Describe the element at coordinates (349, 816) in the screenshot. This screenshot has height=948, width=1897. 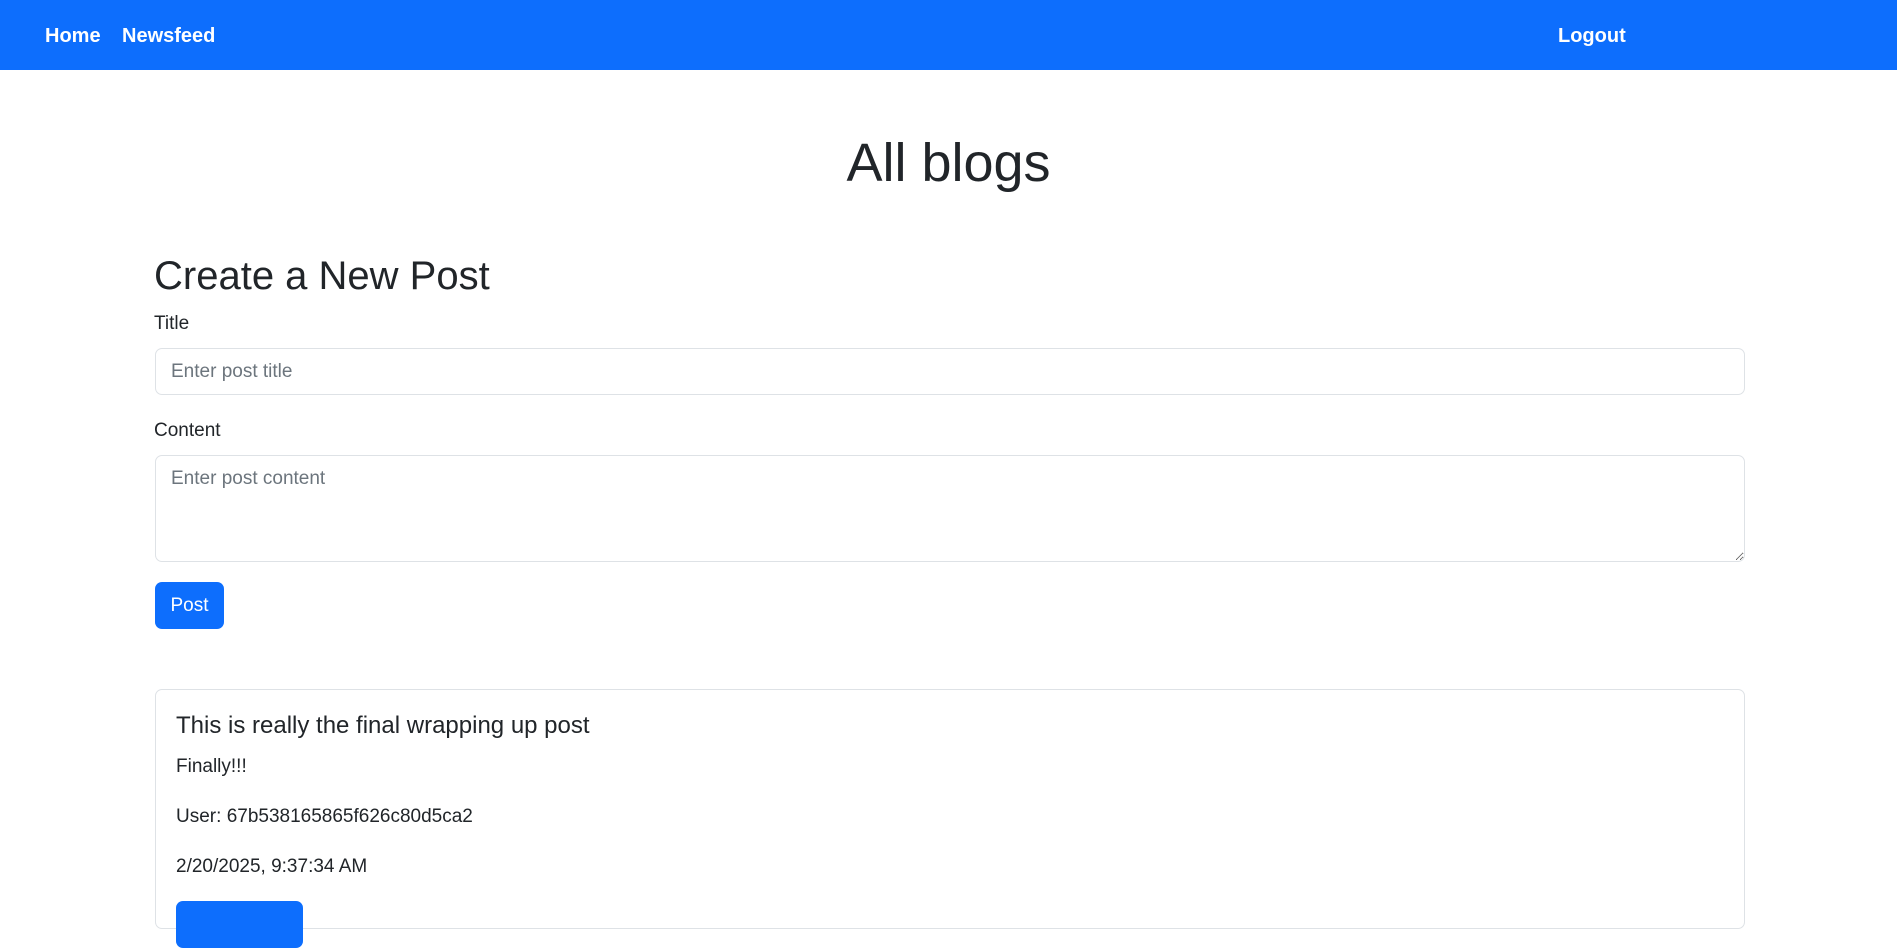
I see `post-card-user-id: 67b538165865f626c80d5ca2` at that location.